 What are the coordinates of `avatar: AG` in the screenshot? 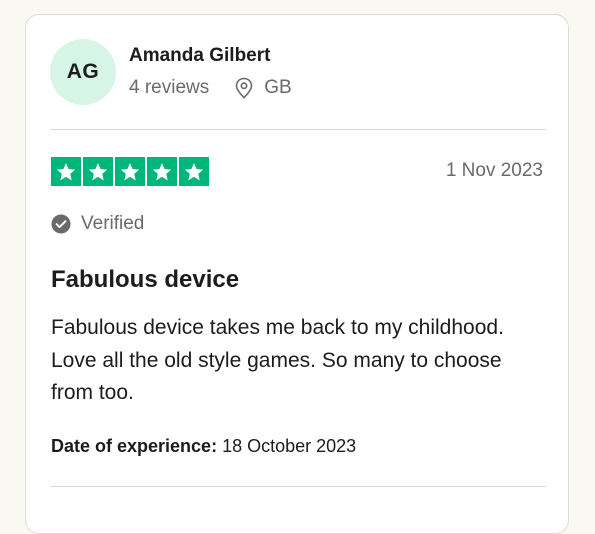 It's located at (83, 72).